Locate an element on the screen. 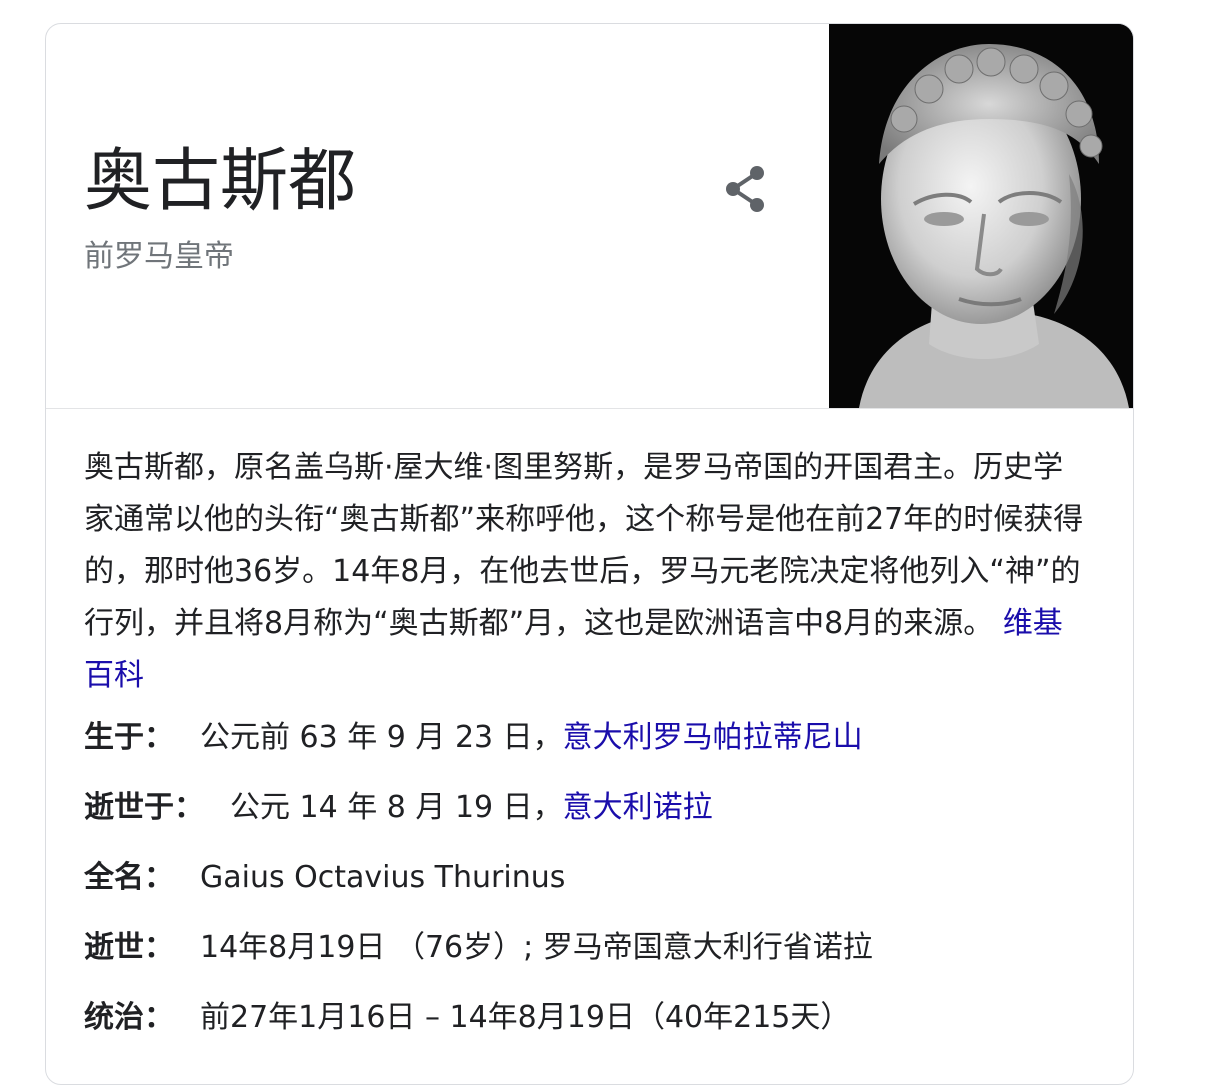 The image size is (1224, 1085). marble-bust-image is located at coordinates (981, 216).